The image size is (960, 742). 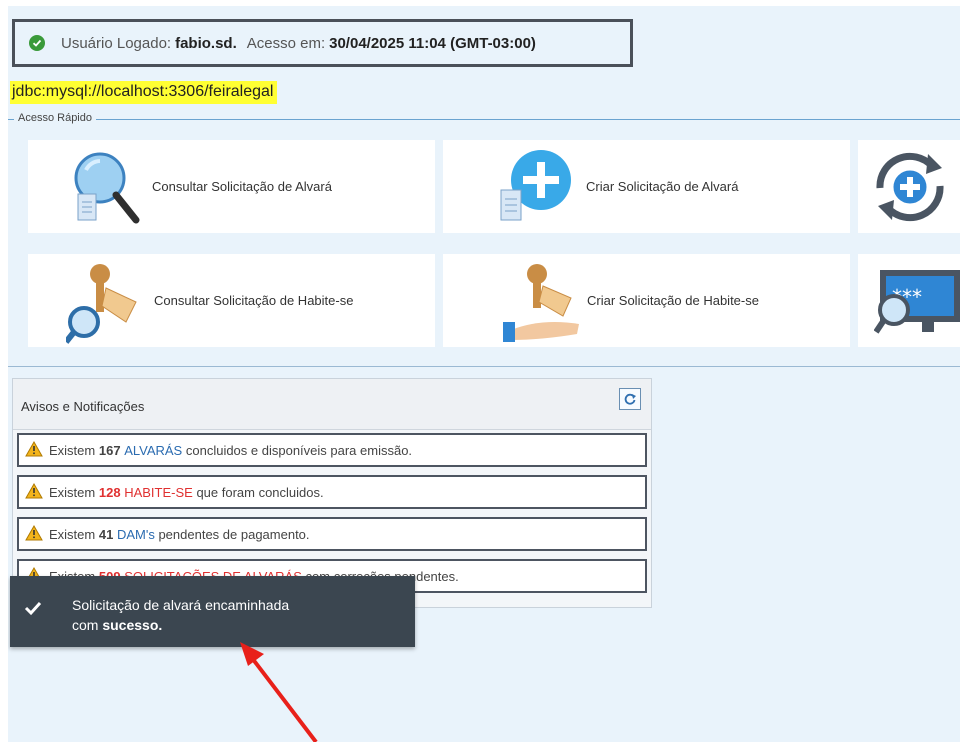 I want to click on notice-suffix: concluidos e disponíveis para emissão., so click(x=299, y=450).